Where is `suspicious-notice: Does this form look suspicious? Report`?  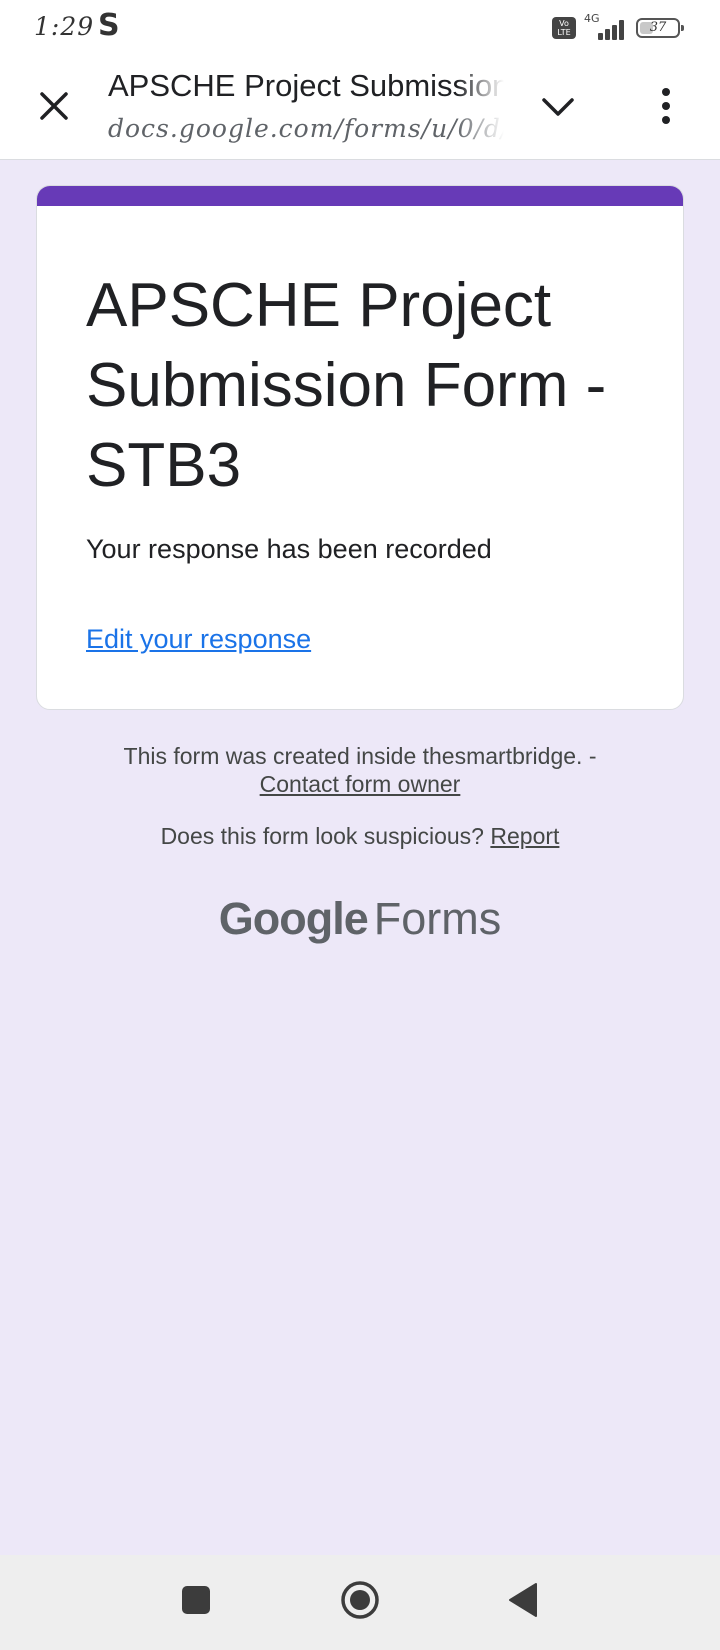 suspicious-notice: Does this form look suspicious? Report is located at coordinates (360, 836).